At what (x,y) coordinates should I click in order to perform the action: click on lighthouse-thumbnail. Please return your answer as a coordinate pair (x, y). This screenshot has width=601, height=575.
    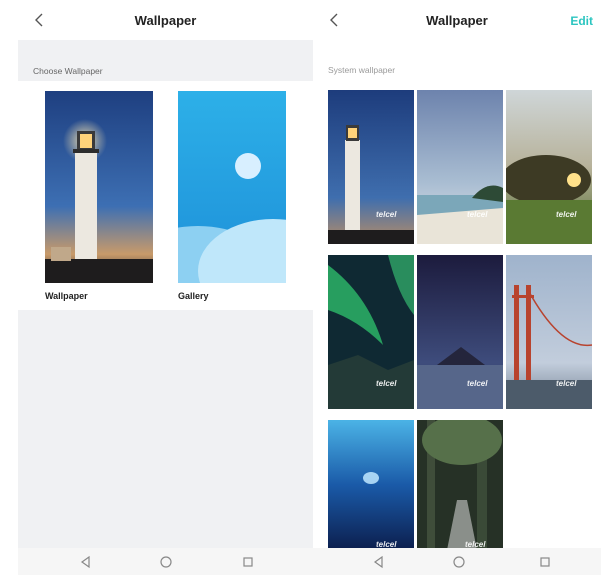
    Looking at the image, I should click on (99, 187).